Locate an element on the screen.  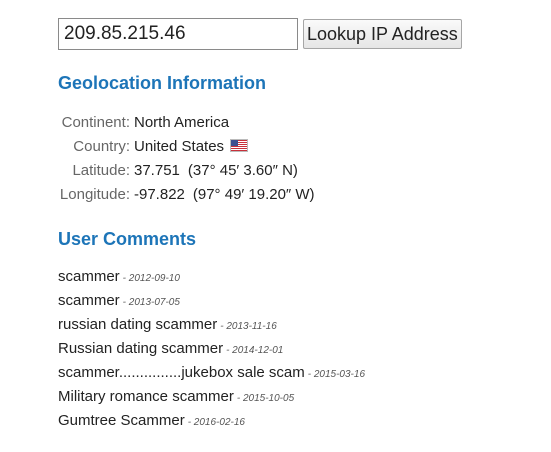
comment-item: Gumtree Scammer - 2016-02-16 is located at coordinates (211, 421).